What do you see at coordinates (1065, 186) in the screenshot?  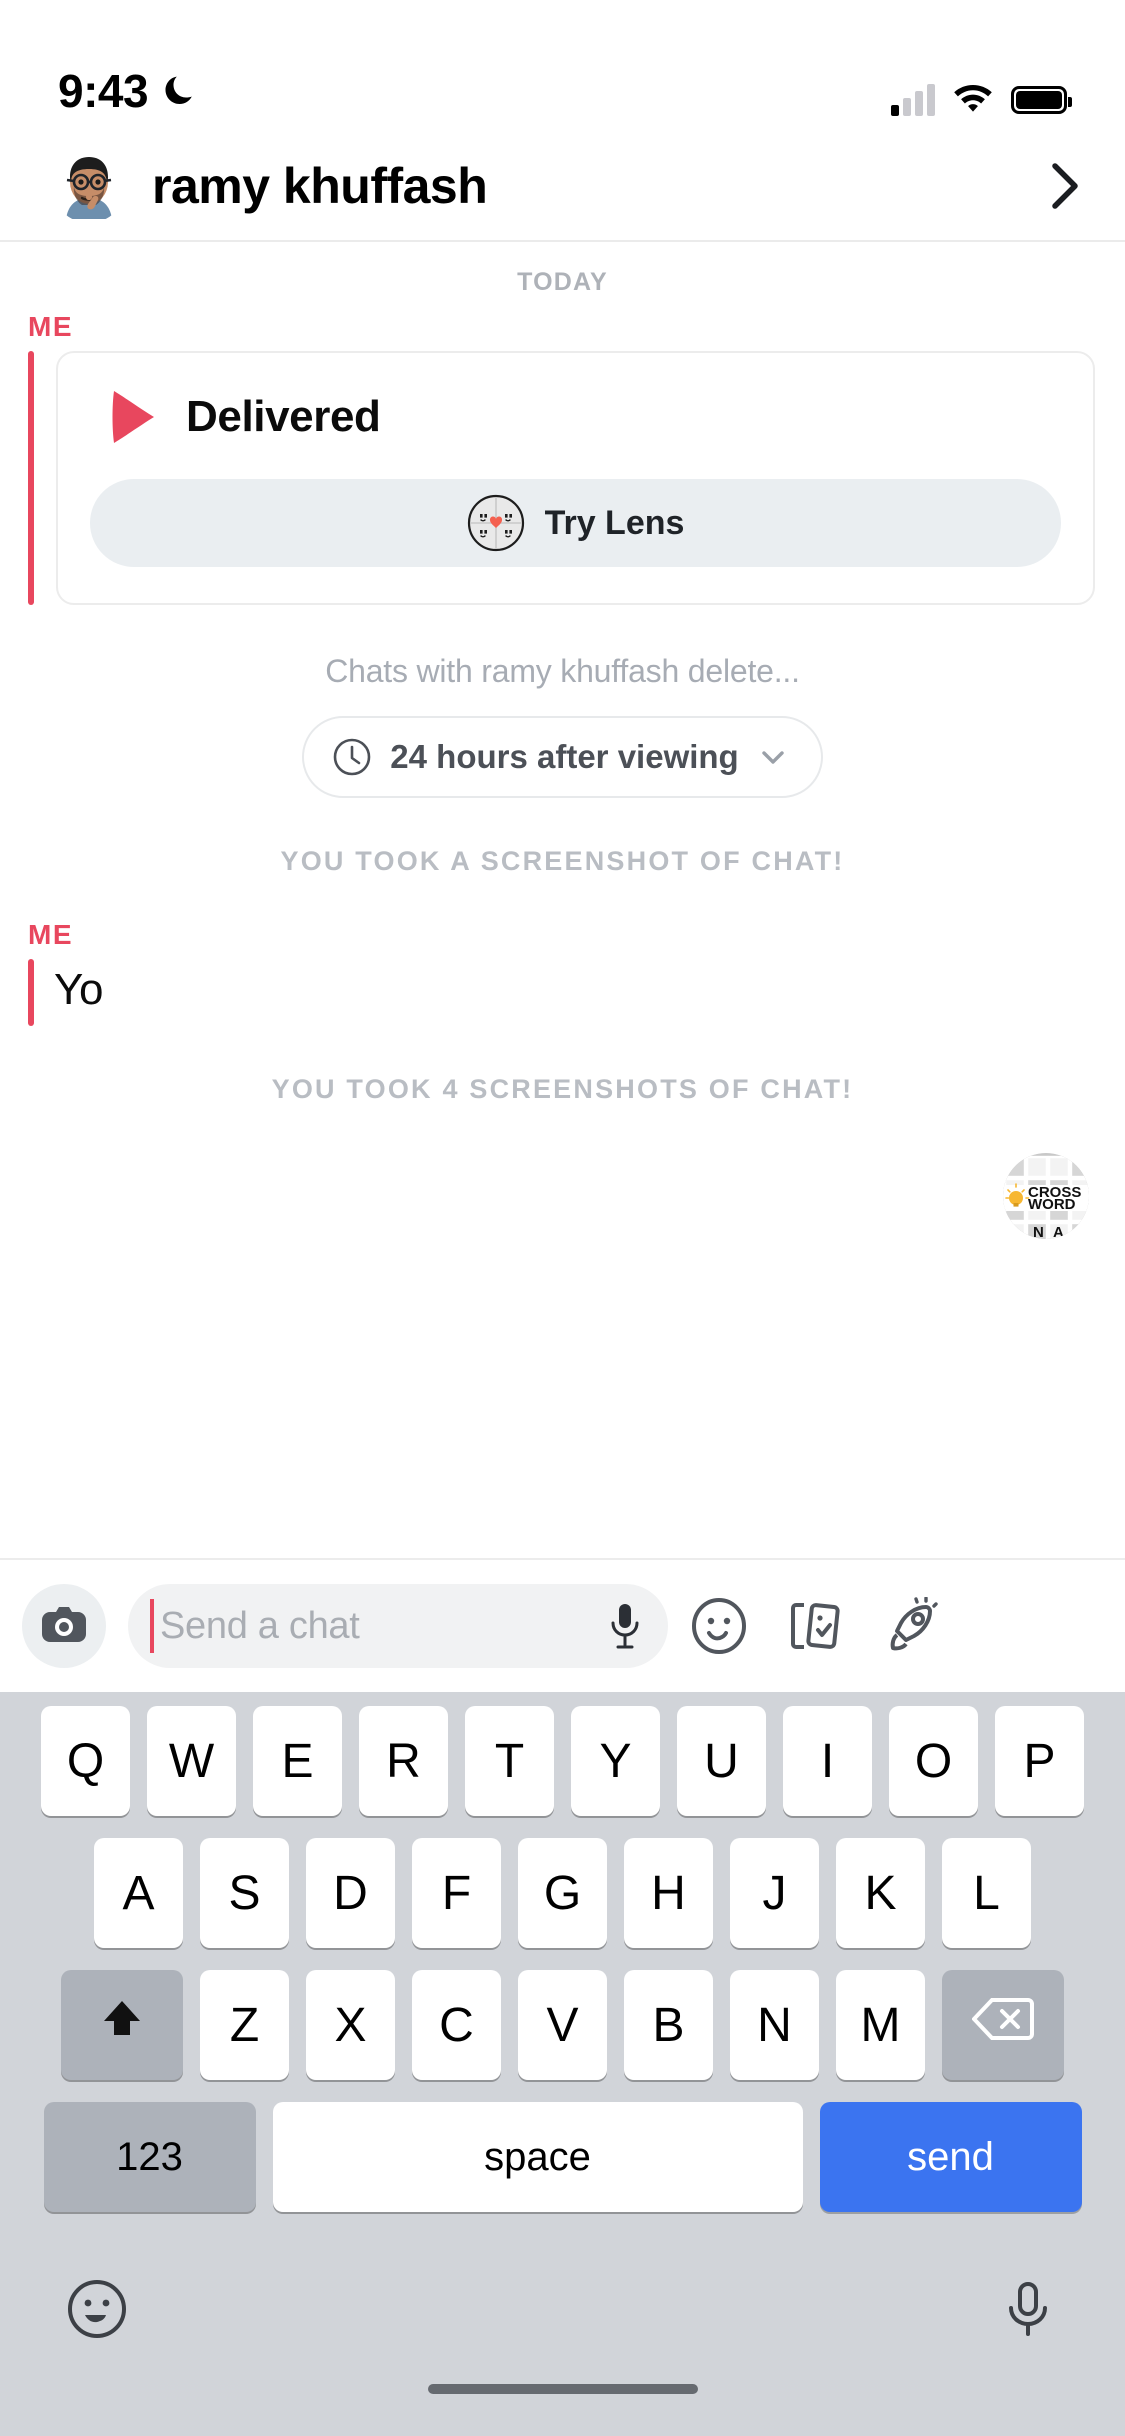 I see `chevron-right-icon` at bounding box center [1065, 186].